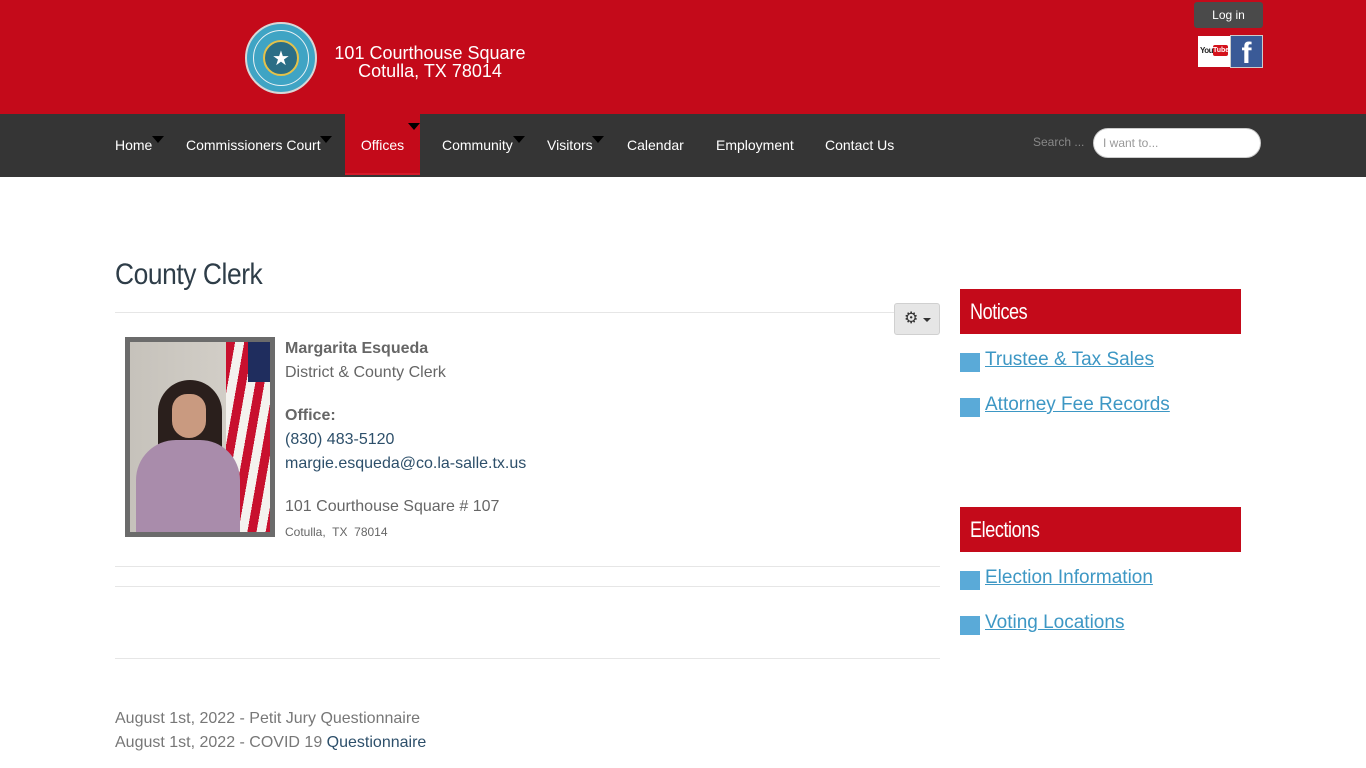 This screenshot has width=1366, height=768. I want to click on search-input, so click(1177, 143).